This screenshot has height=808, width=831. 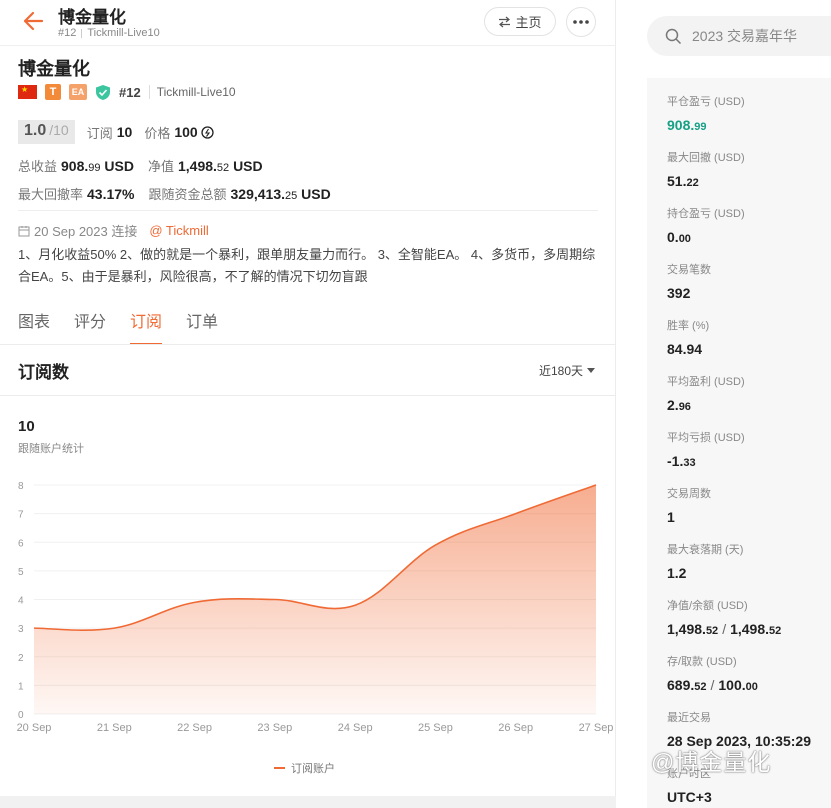 I want to click on ea-badge: EA, so click(x=78, y=92).